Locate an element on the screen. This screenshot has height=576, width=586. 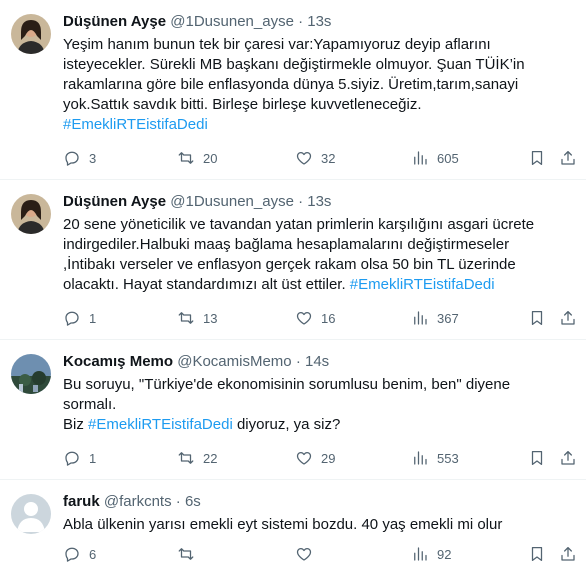
timestamp: 6s is located at coordinates (193, 501).